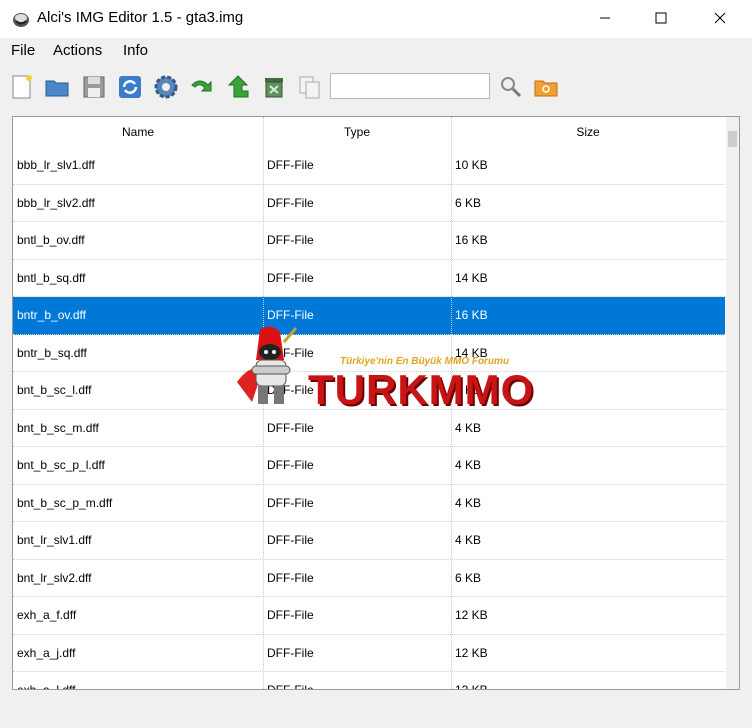  I want to click on cell-name: bnt_b_sc_l.dff, so click(54, 390).